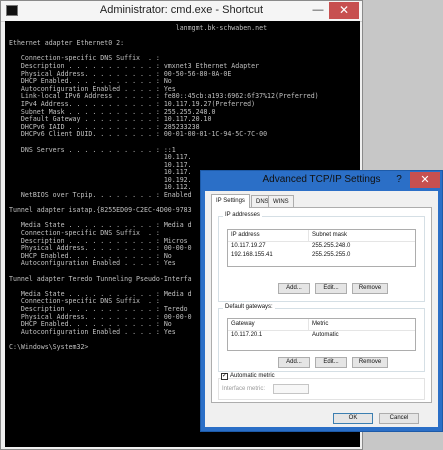 The width and height of the screenshot is (443, 450). What do you see at coordinates (370, 288) in the screenshot?
I see `ip-remove-button: Remove` at bounding box center [370, 288].